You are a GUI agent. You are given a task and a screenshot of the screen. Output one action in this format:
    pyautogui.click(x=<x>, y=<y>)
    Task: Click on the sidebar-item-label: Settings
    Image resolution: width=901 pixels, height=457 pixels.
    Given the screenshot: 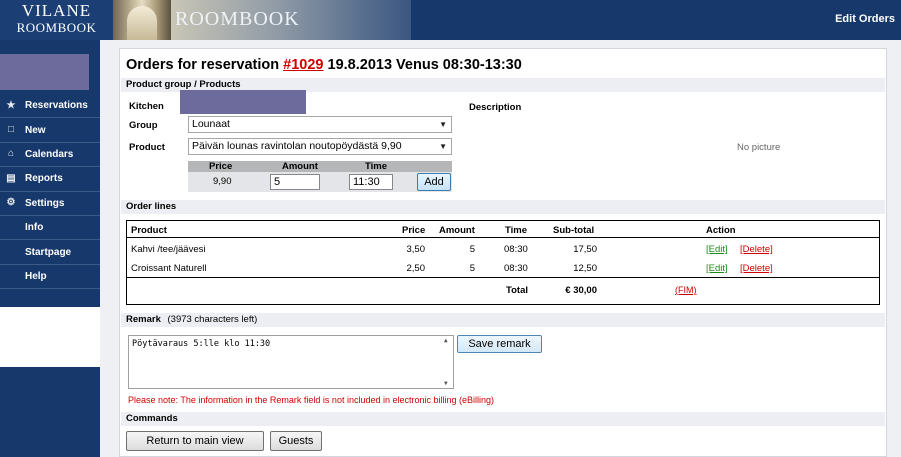 What is the action you would take?
    pyautogui.click(x=45, y=203)
    